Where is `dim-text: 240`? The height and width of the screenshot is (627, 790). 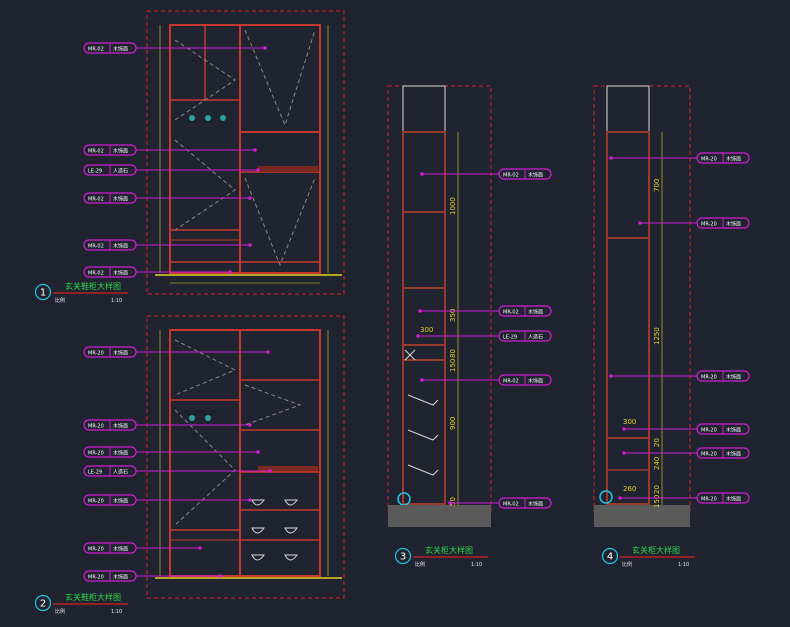
dim-text: 240 is located at coordinates (657, 463).